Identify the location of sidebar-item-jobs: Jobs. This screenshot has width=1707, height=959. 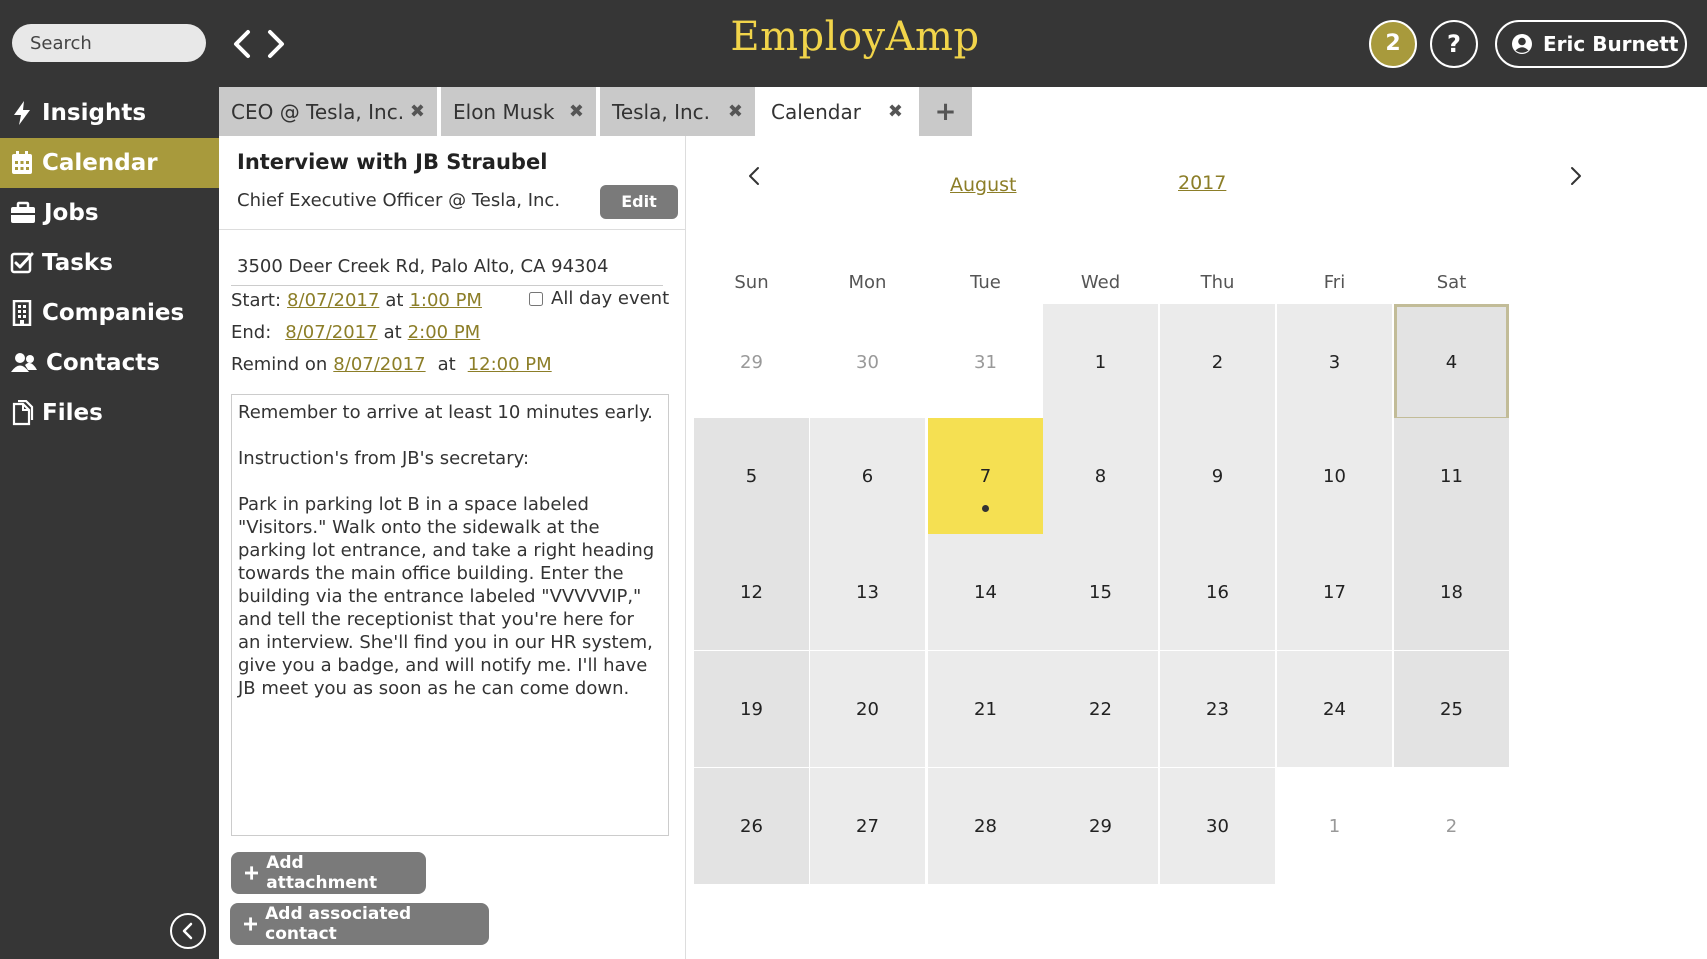
(109, 213).